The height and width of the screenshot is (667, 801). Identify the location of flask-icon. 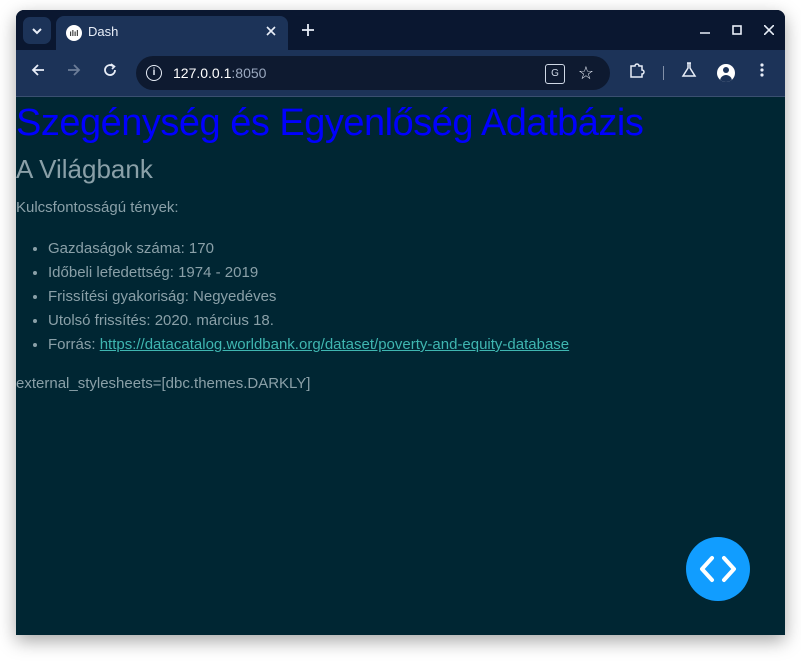
(689, 69).